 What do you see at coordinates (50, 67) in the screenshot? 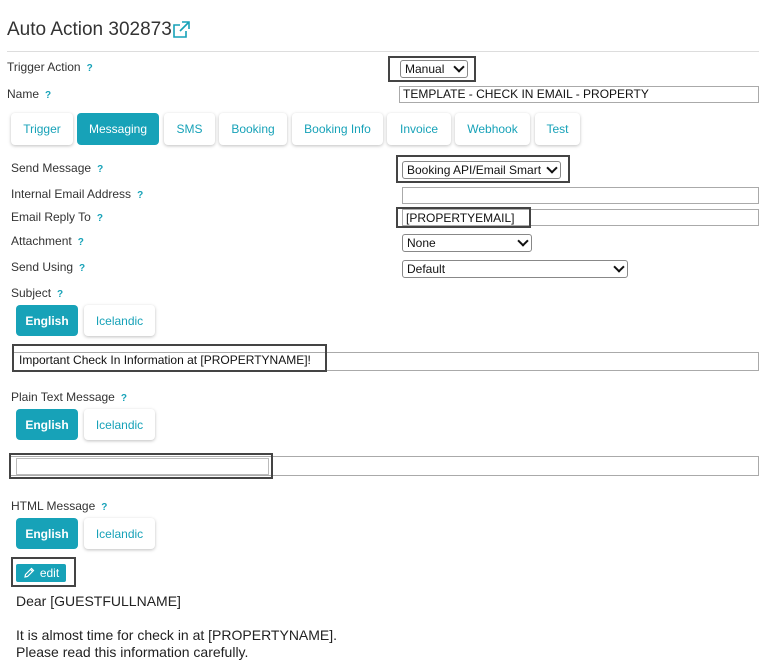
I see `trigger-action-label: Trigger Action?` at bounding box center [50, 67].